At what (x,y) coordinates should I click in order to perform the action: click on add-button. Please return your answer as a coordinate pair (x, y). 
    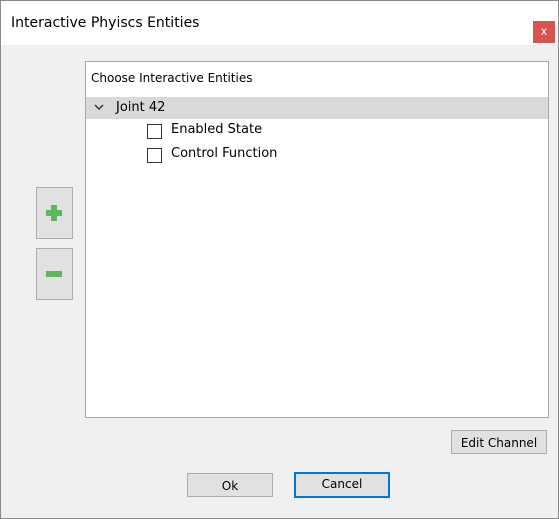
    Looking at the image, I should click on (54, 213).